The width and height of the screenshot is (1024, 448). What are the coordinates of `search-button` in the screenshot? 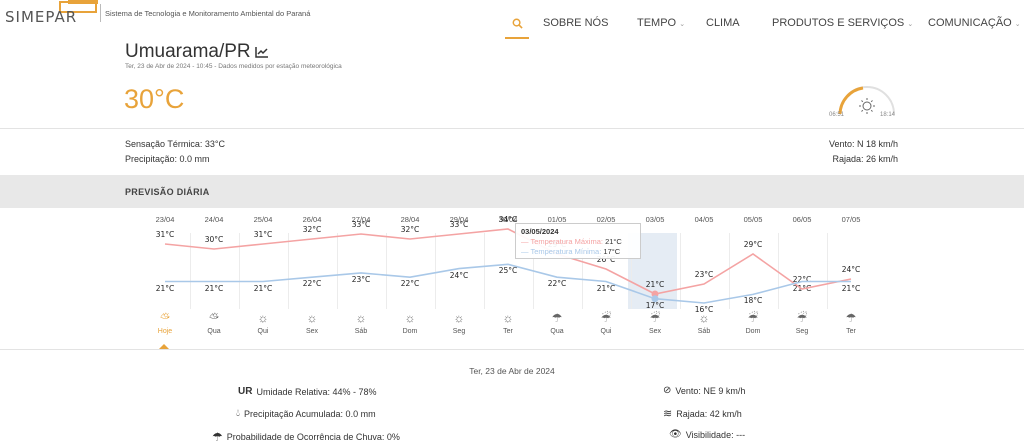 It's located at (517, 24).